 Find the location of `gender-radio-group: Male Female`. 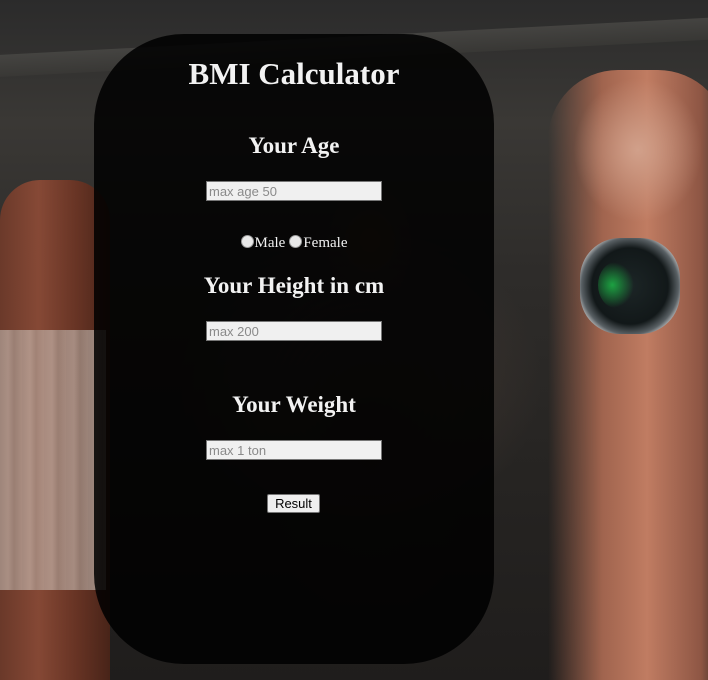

gender-radio-group: Male Female is located at coordinates (294, 243).